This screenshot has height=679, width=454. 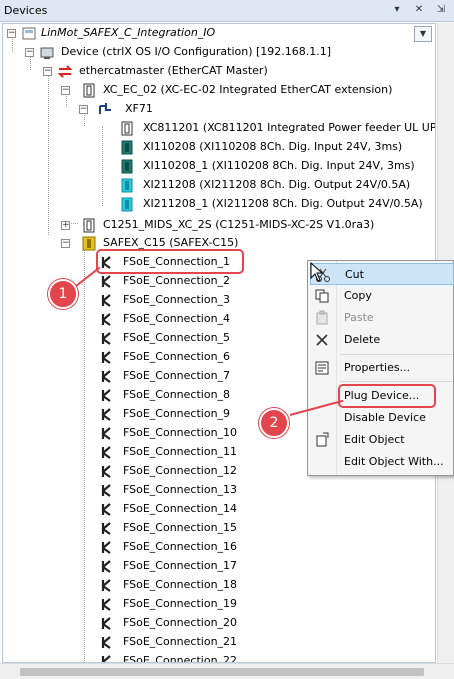 I want to click on input-module-icon, so click(x=127, y=147).